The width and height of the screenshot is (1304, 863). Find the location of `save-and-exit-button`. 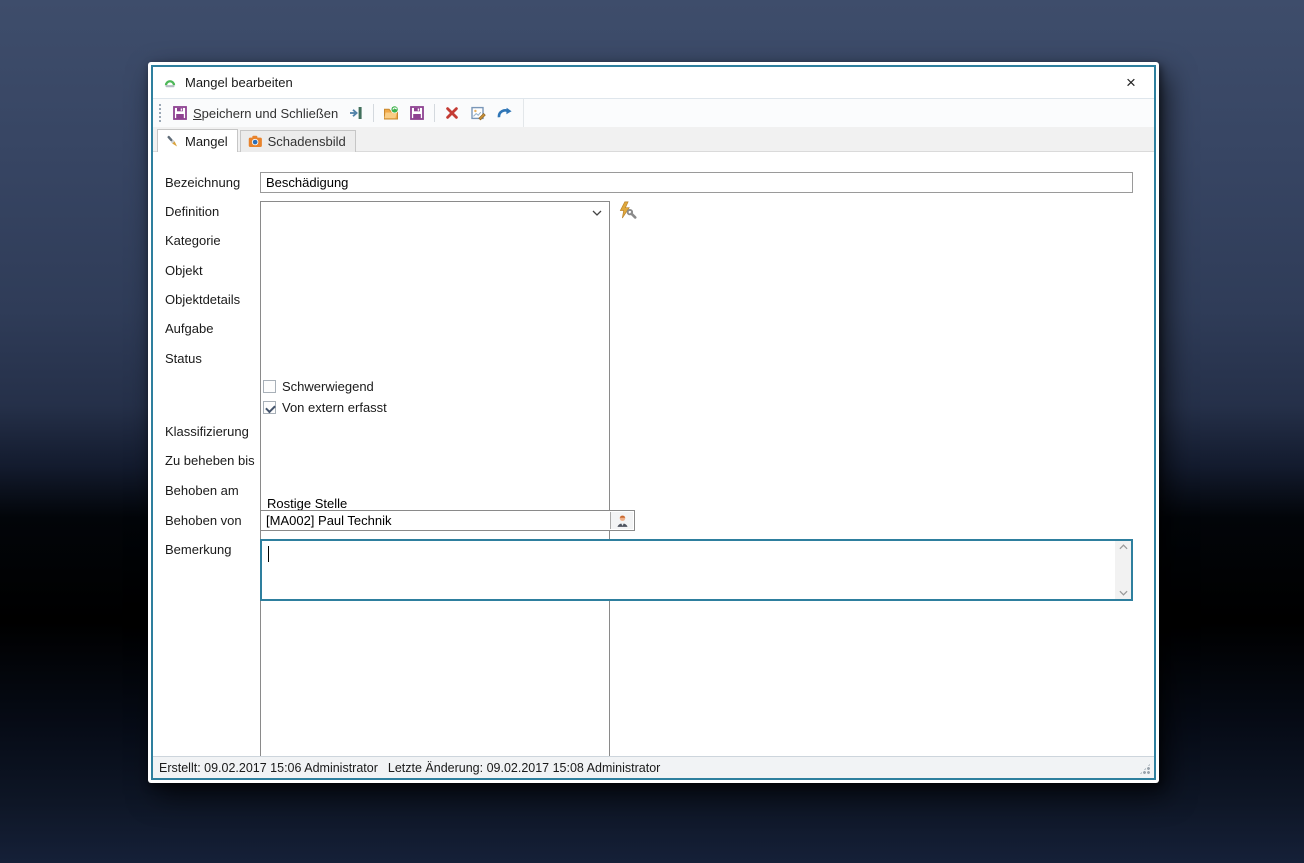

save-and-exit-button is located at coordinates (356, 113).